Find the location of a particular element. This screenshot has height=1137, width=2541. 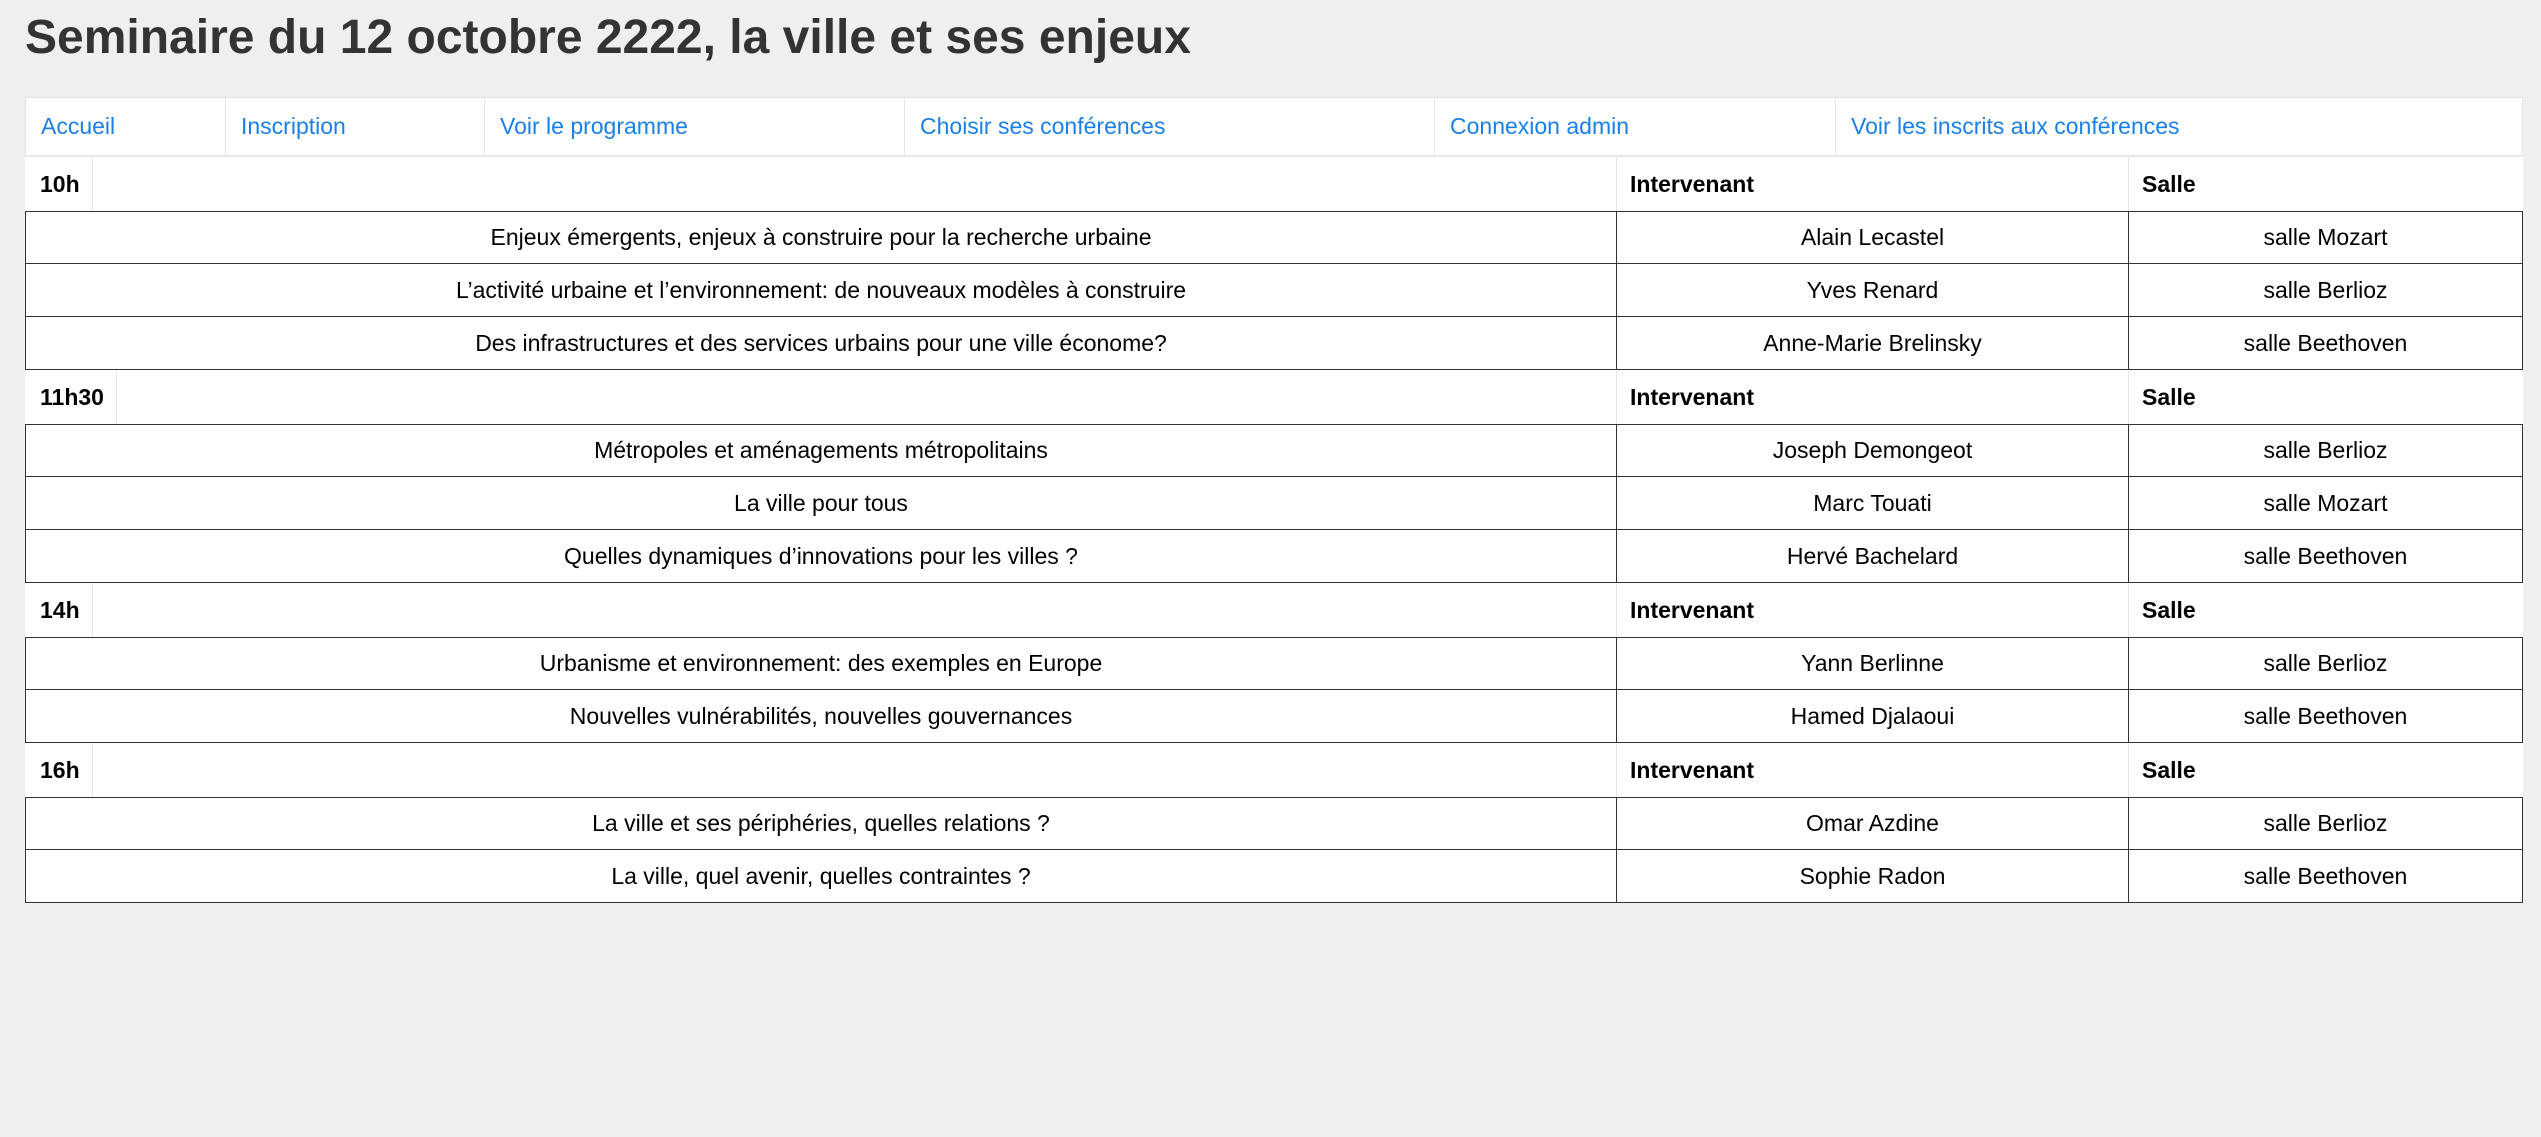

nav-link-choisir-conferences: Choisir ses conférences is located at coordinates (1170, 126).